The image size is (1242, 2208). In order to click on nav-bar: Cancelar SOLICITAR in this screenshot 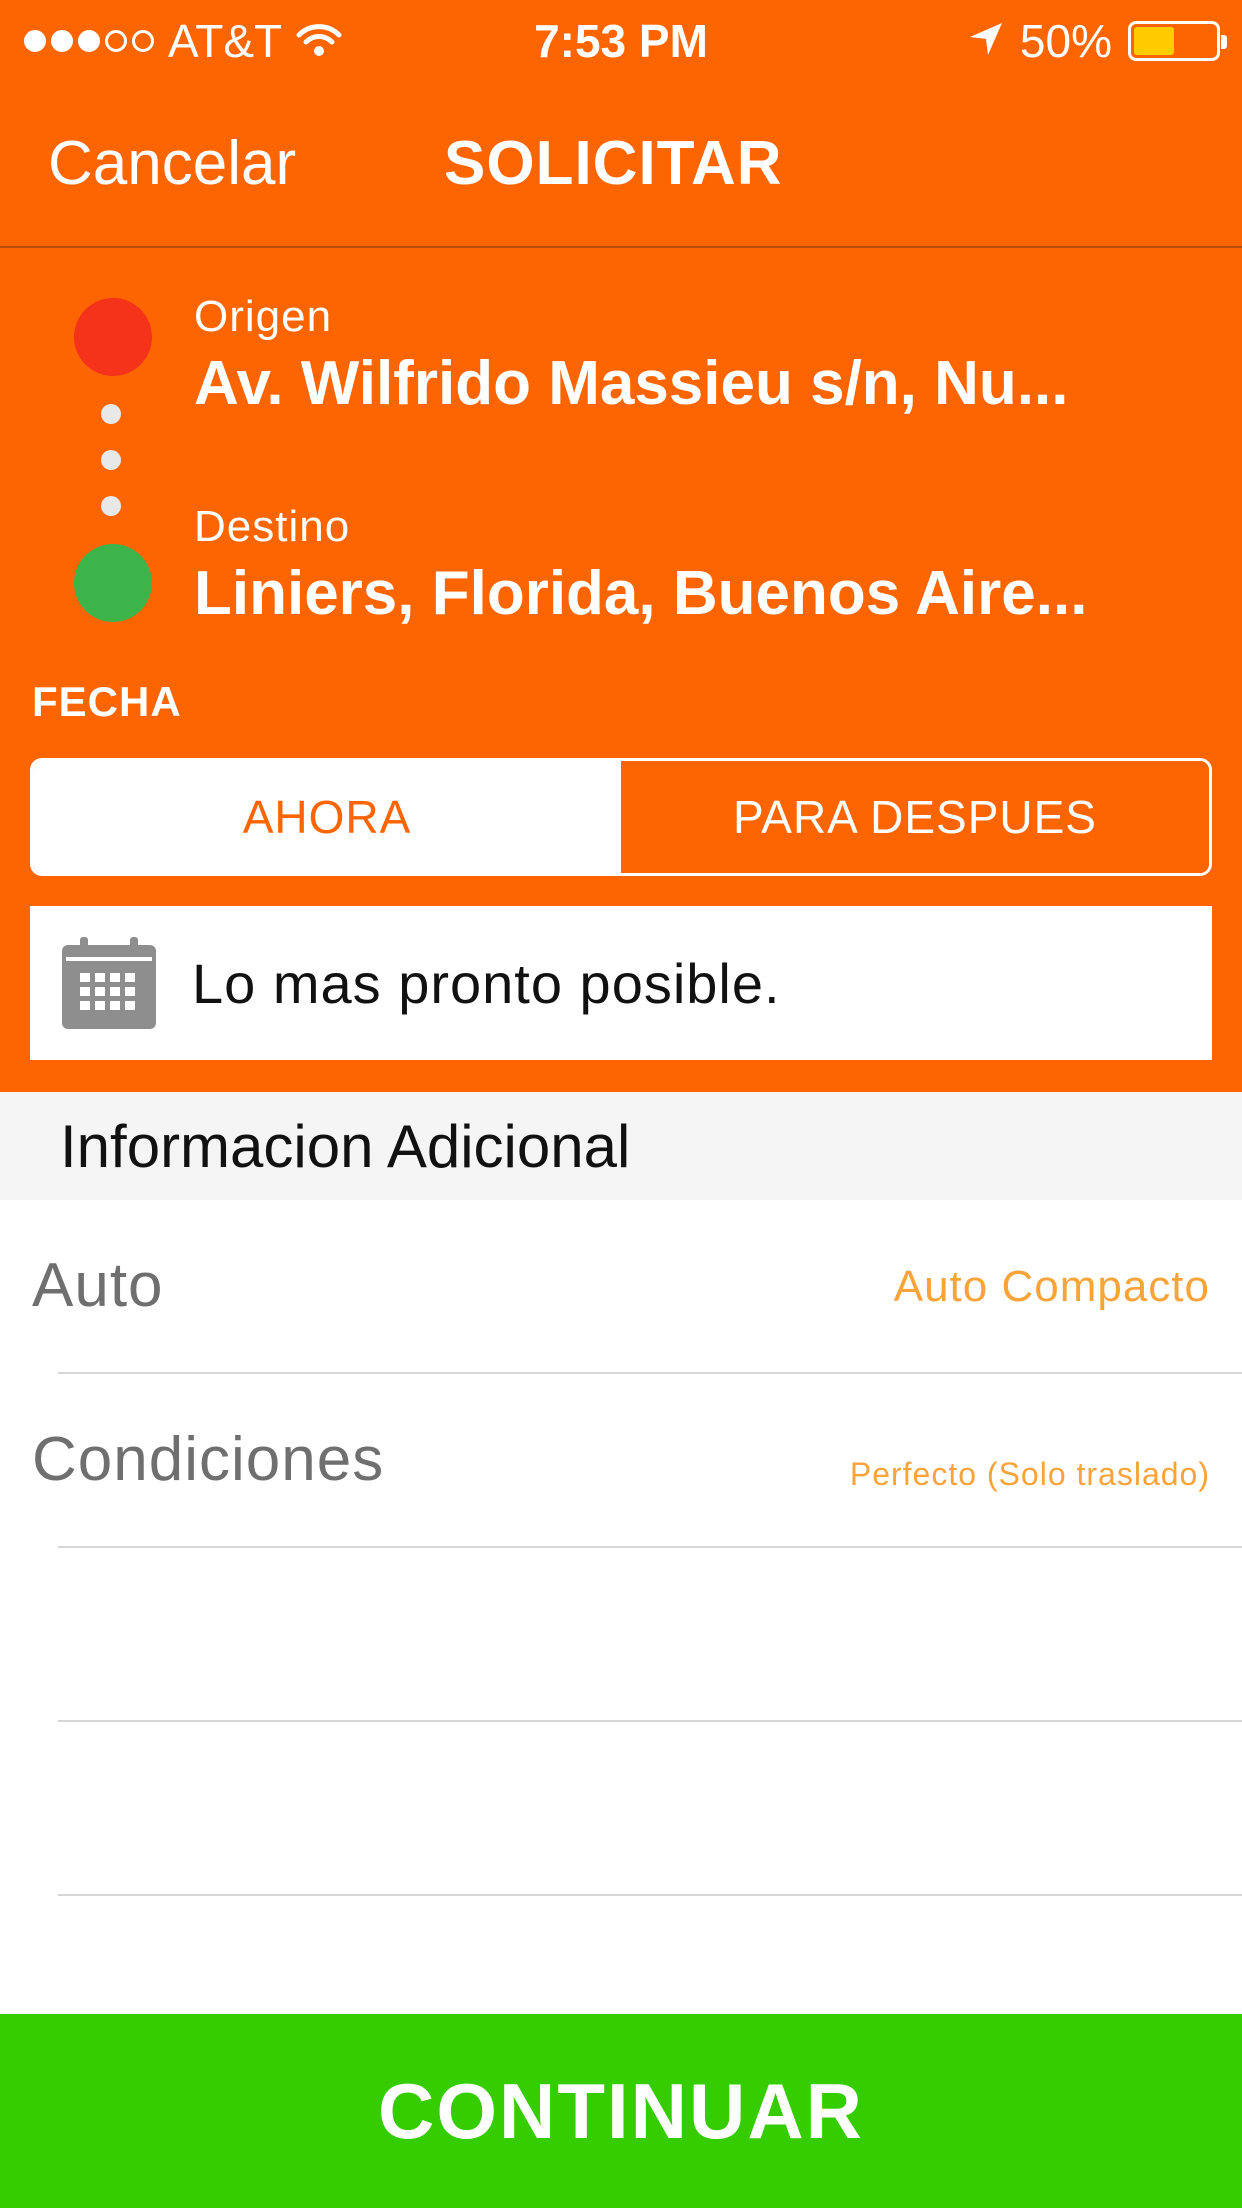, I will do `click(621, 163)`.